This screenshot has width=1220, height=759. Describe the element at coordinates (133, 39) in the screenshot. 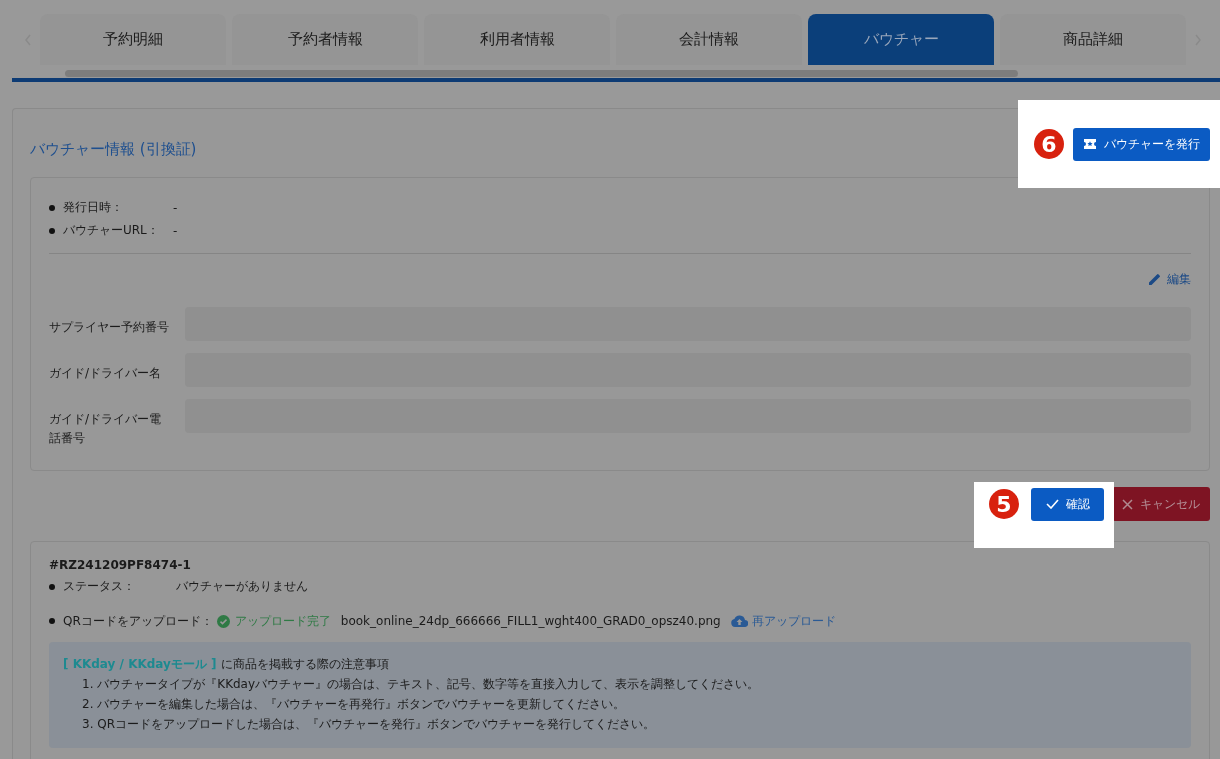

I see `tab: 予約明細` at that location.